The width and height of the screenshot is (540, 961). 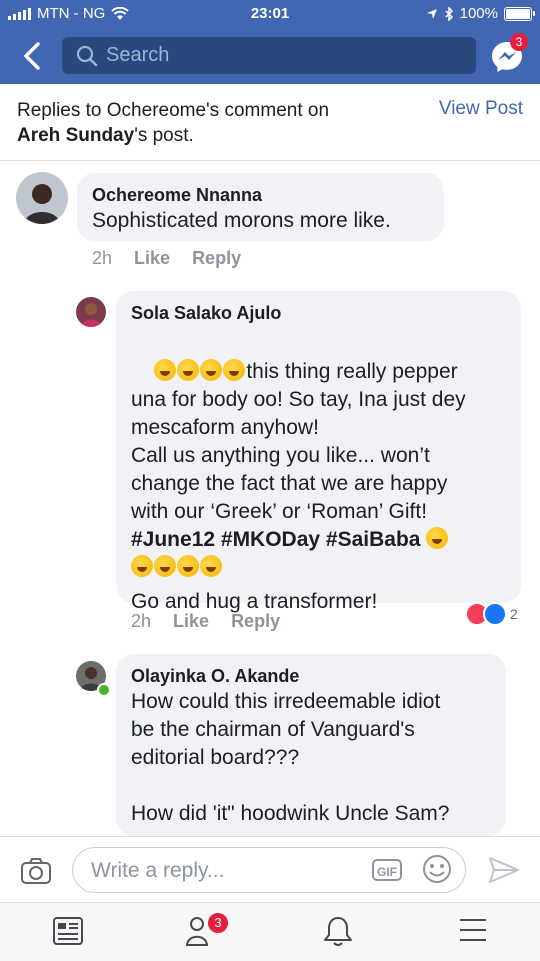 I want to click on friends-badge: 3, so click(x=218, y=923).